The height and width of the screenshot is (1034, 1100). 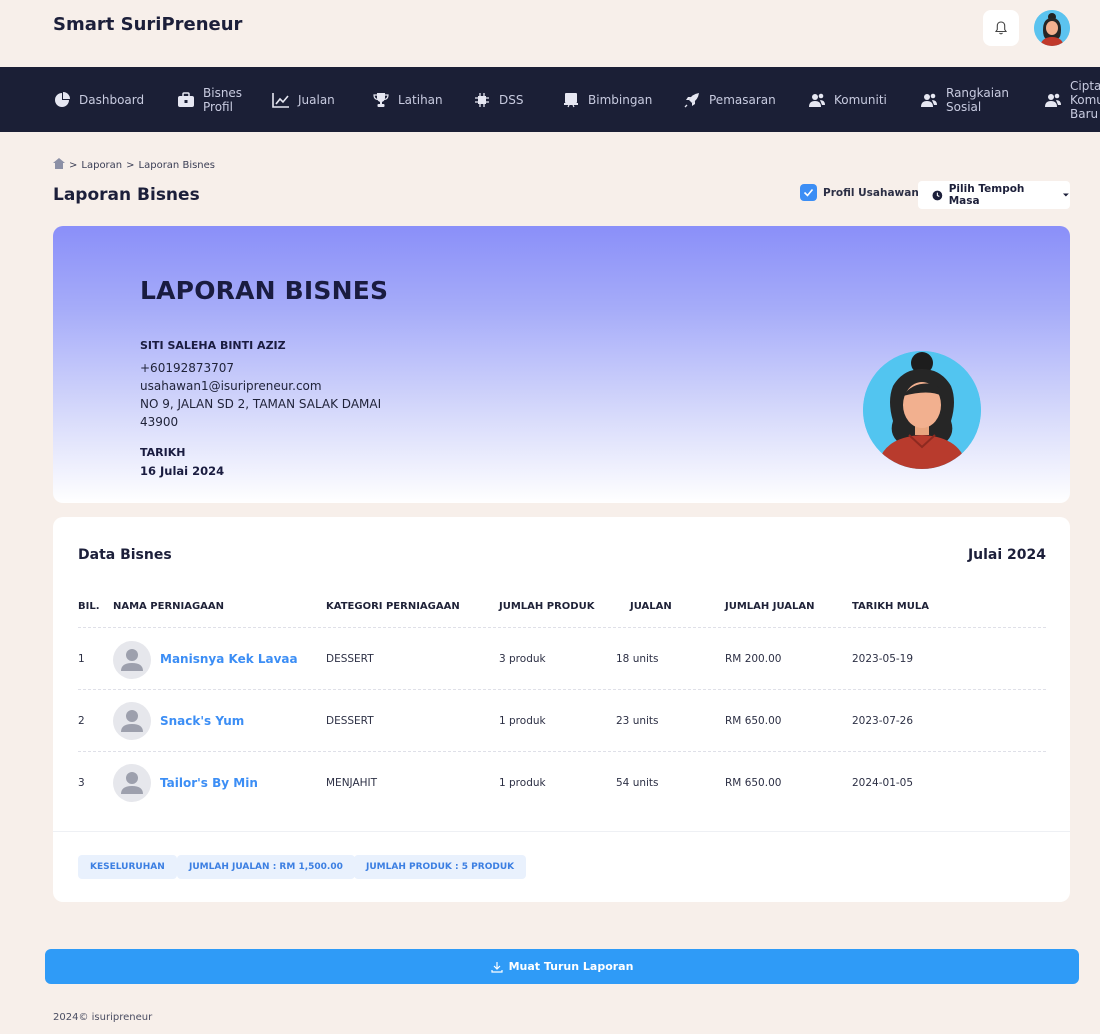 What do you see at coordinates (266, 867) in the screenshot?
I see `summary-badge-total-sales: JUMLAH JUALAN : RM 1,500.00` at bounding box center [266, 867].